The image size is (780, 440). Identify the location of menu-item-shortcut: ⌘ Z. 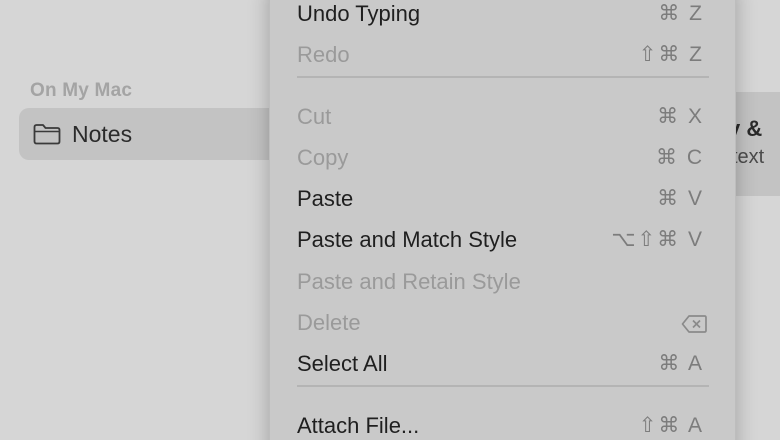
(681, 13).